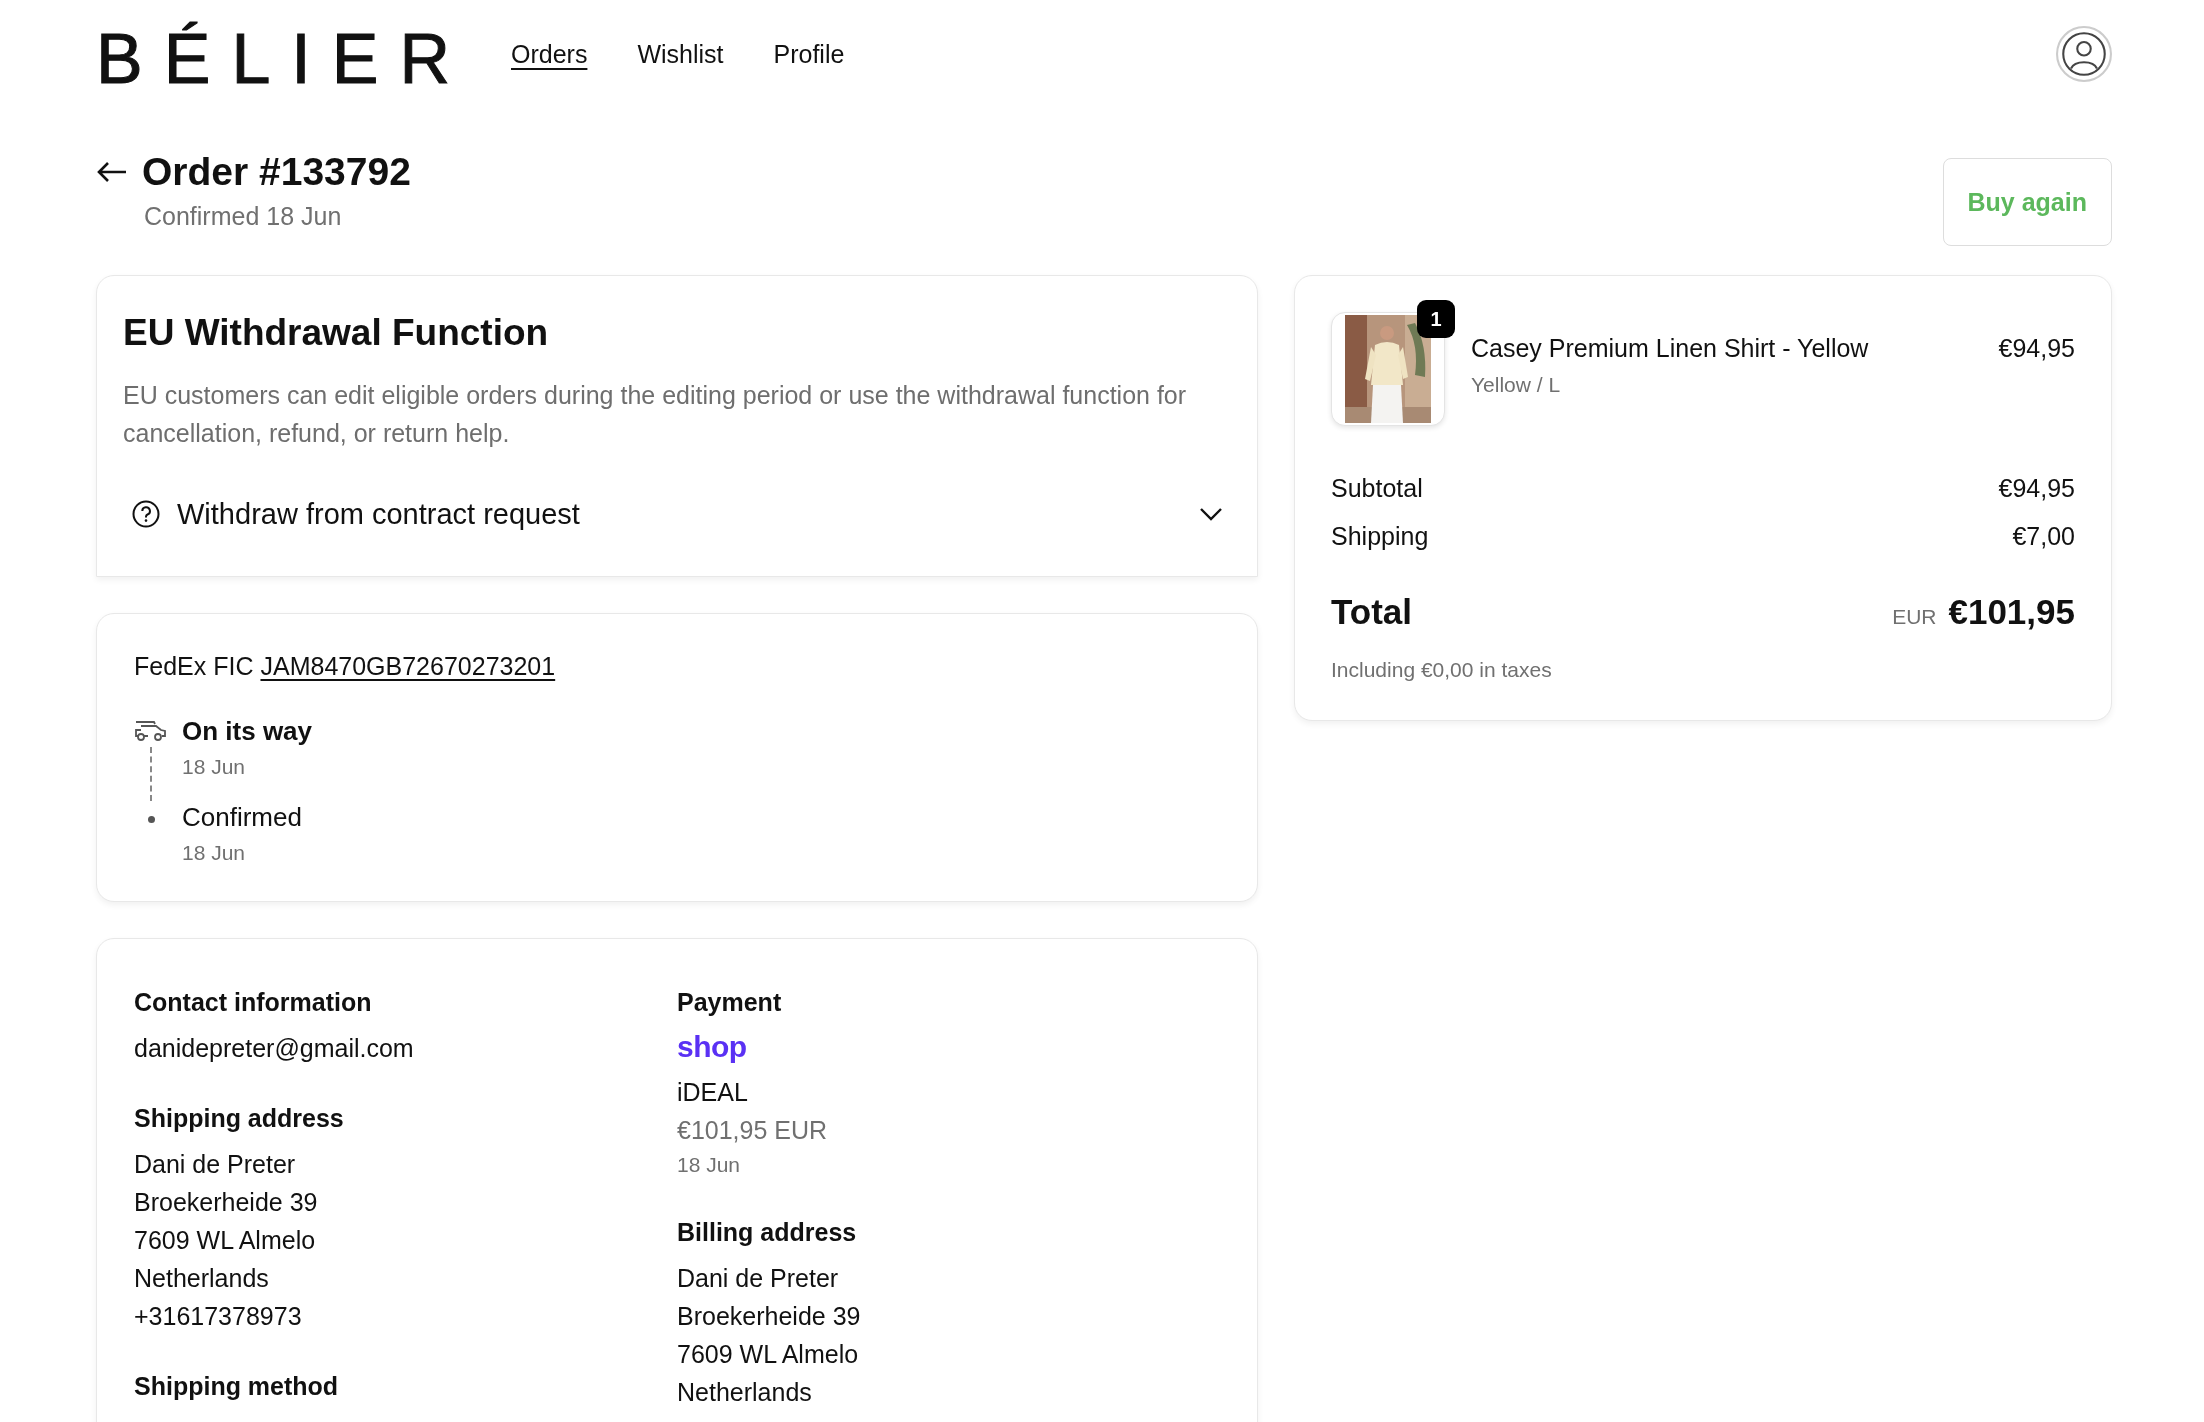 The width and height of the screenshot is (2204, 1422). What do you see at coordinates (712, 1047) in the screenshot?
I see `shop-pay-logo: shop` at bounding box center [712, 1047].